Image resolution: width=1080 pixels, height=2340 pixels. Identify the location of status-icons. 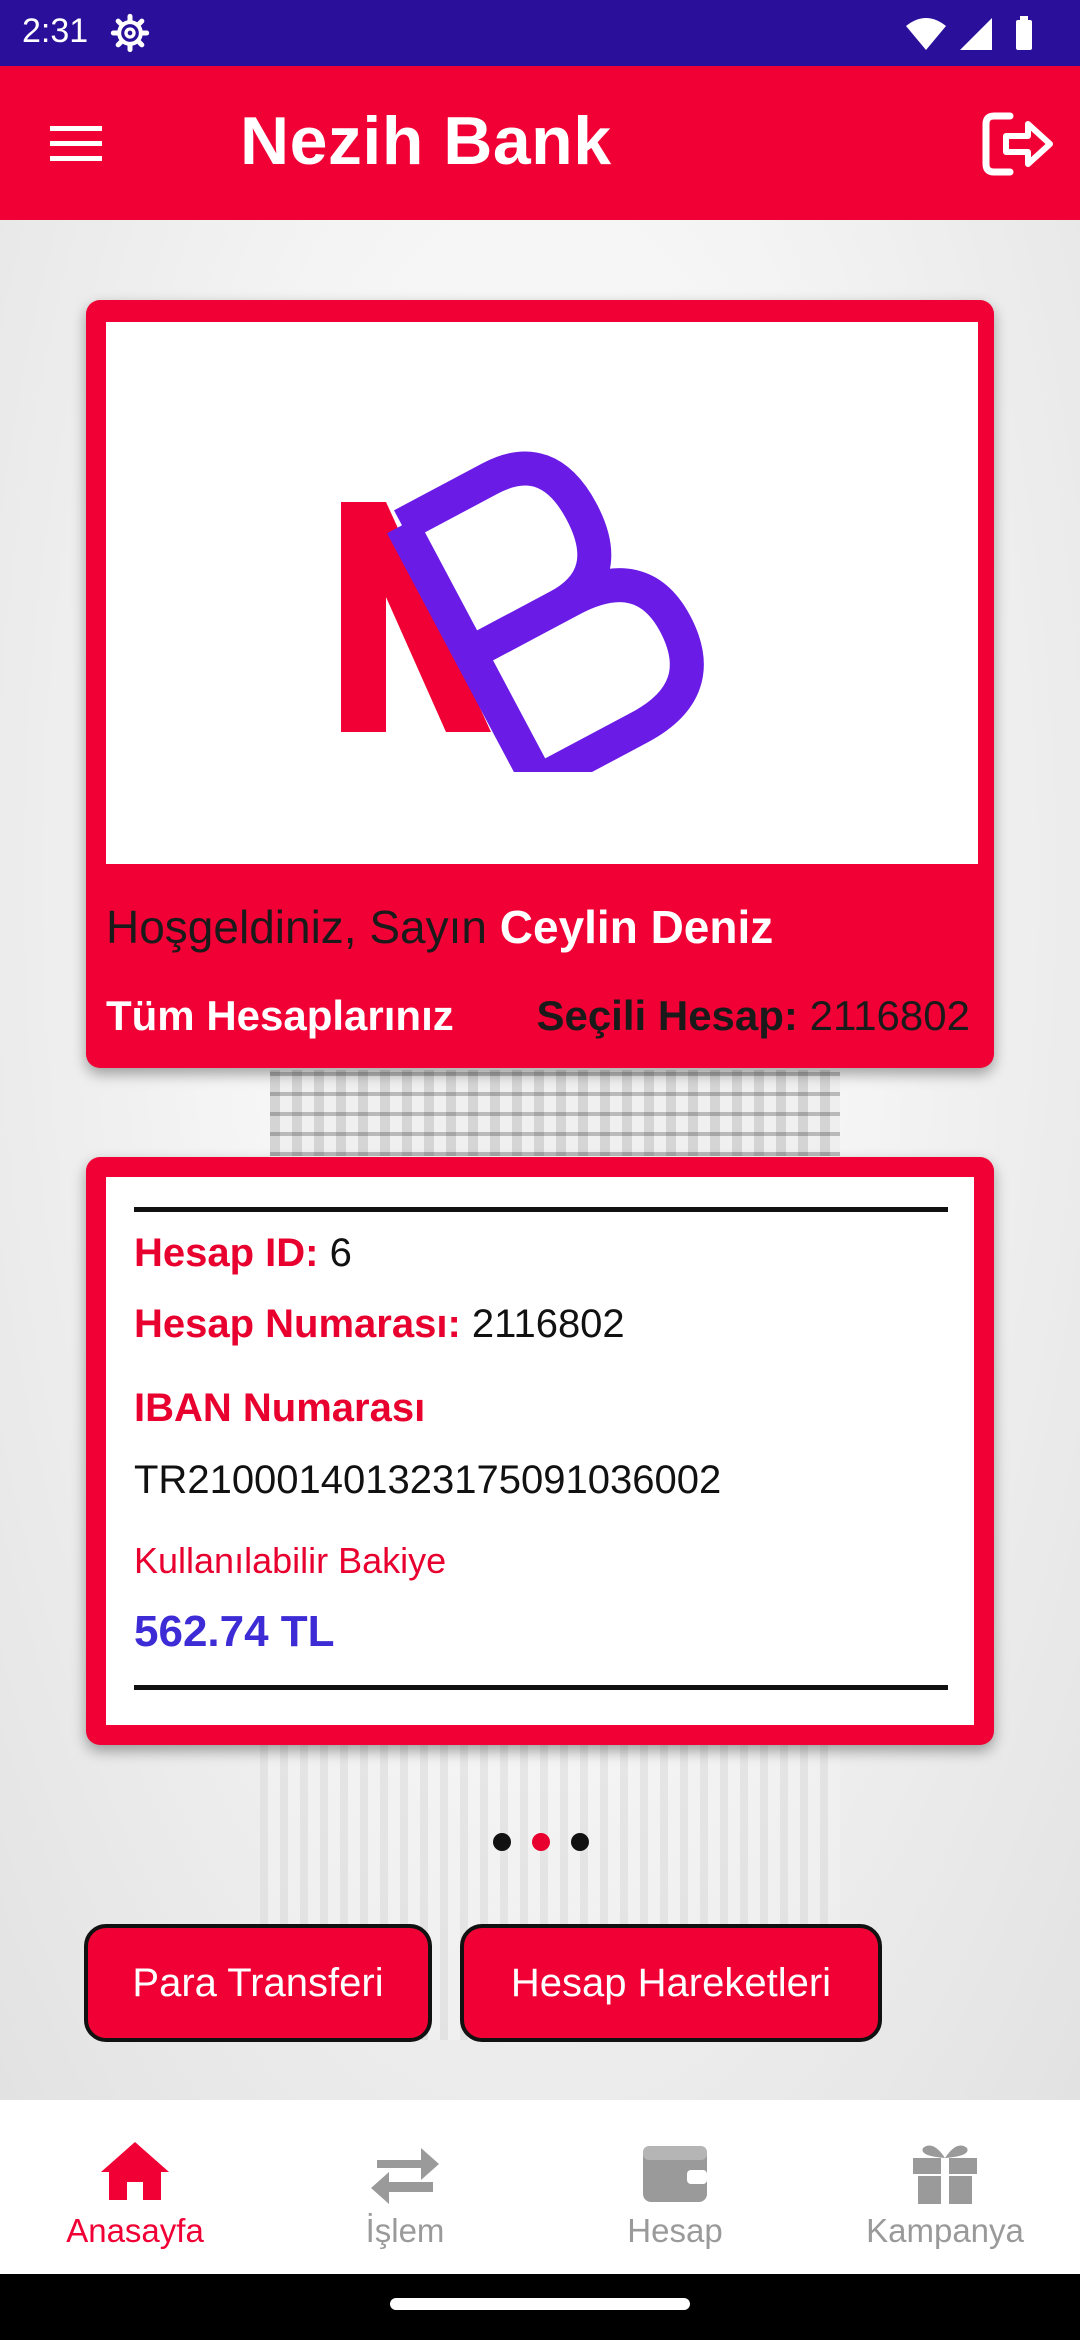
(969, 33).